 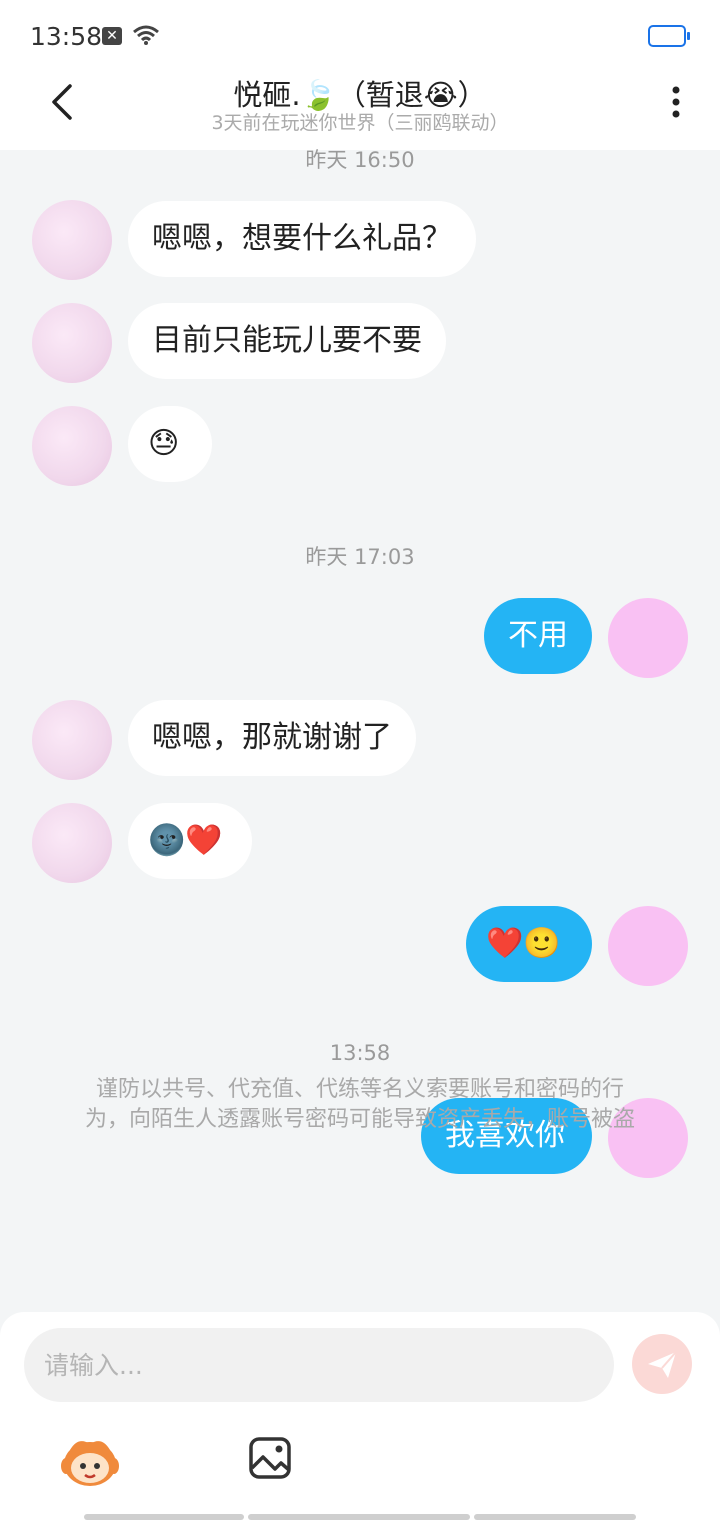 I want to click on security-warning-line: 谨防以共号、代充值、代练等名义索要账号和密码的行, so click(x=359, y=1089).